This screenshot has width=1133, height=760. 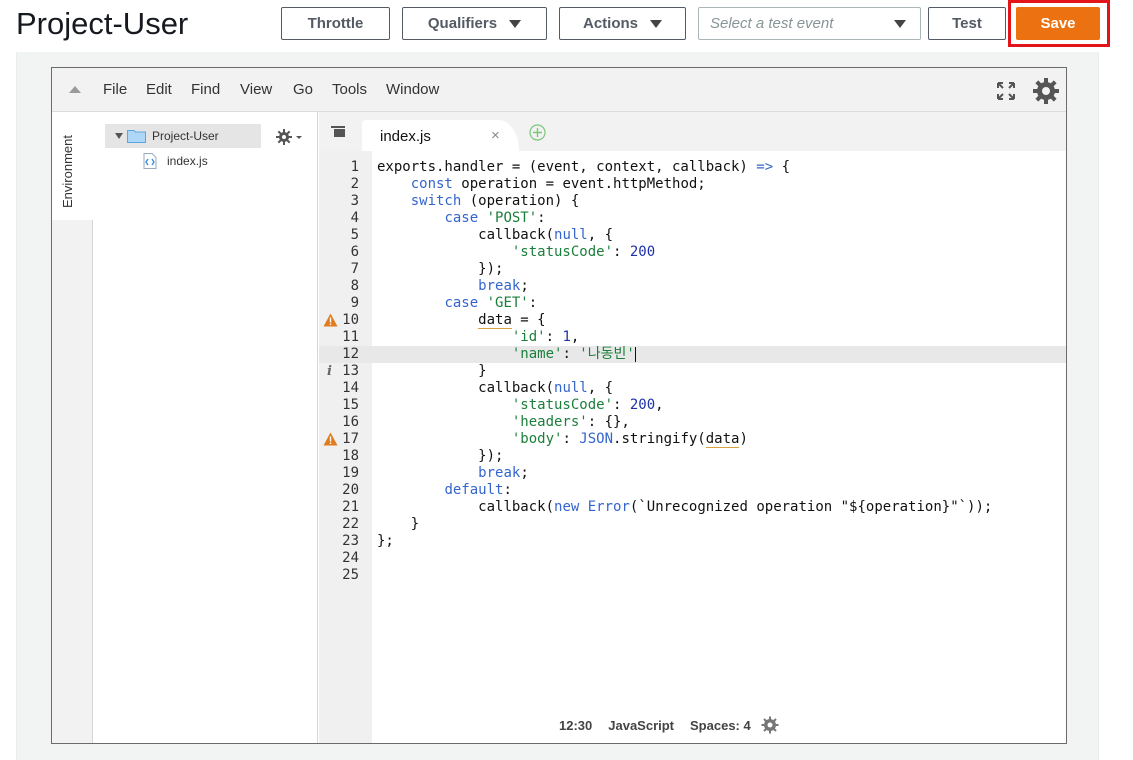 What do you see at coordinates (692, 575) in the screenshot?
I see `code-line: 25` at bounding box center [692, 575].